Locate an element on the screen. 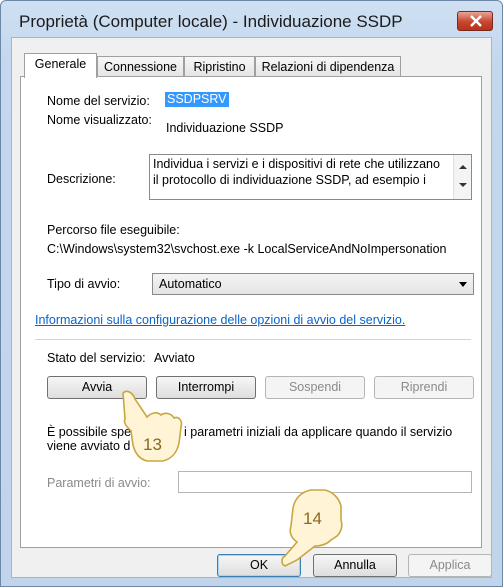 The width and height of the screenshot is (503, 587). chevron-down-icon is located at coordinates (463, 284).